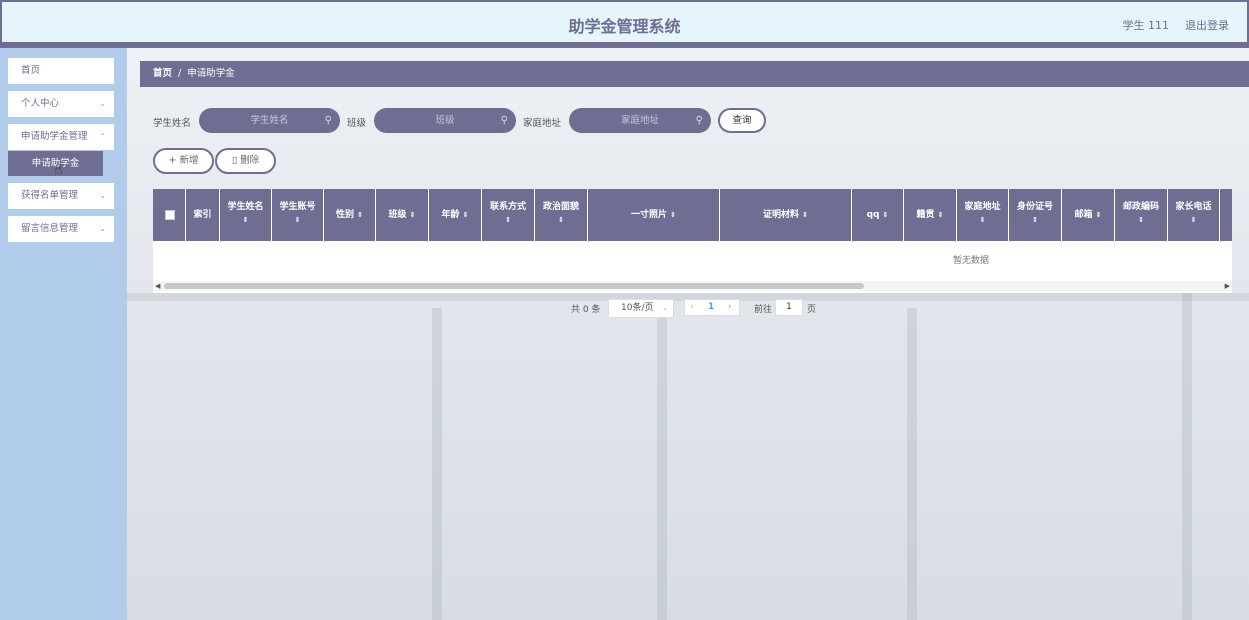  I want to click on next-page-icon: ›, so click(730, 307).